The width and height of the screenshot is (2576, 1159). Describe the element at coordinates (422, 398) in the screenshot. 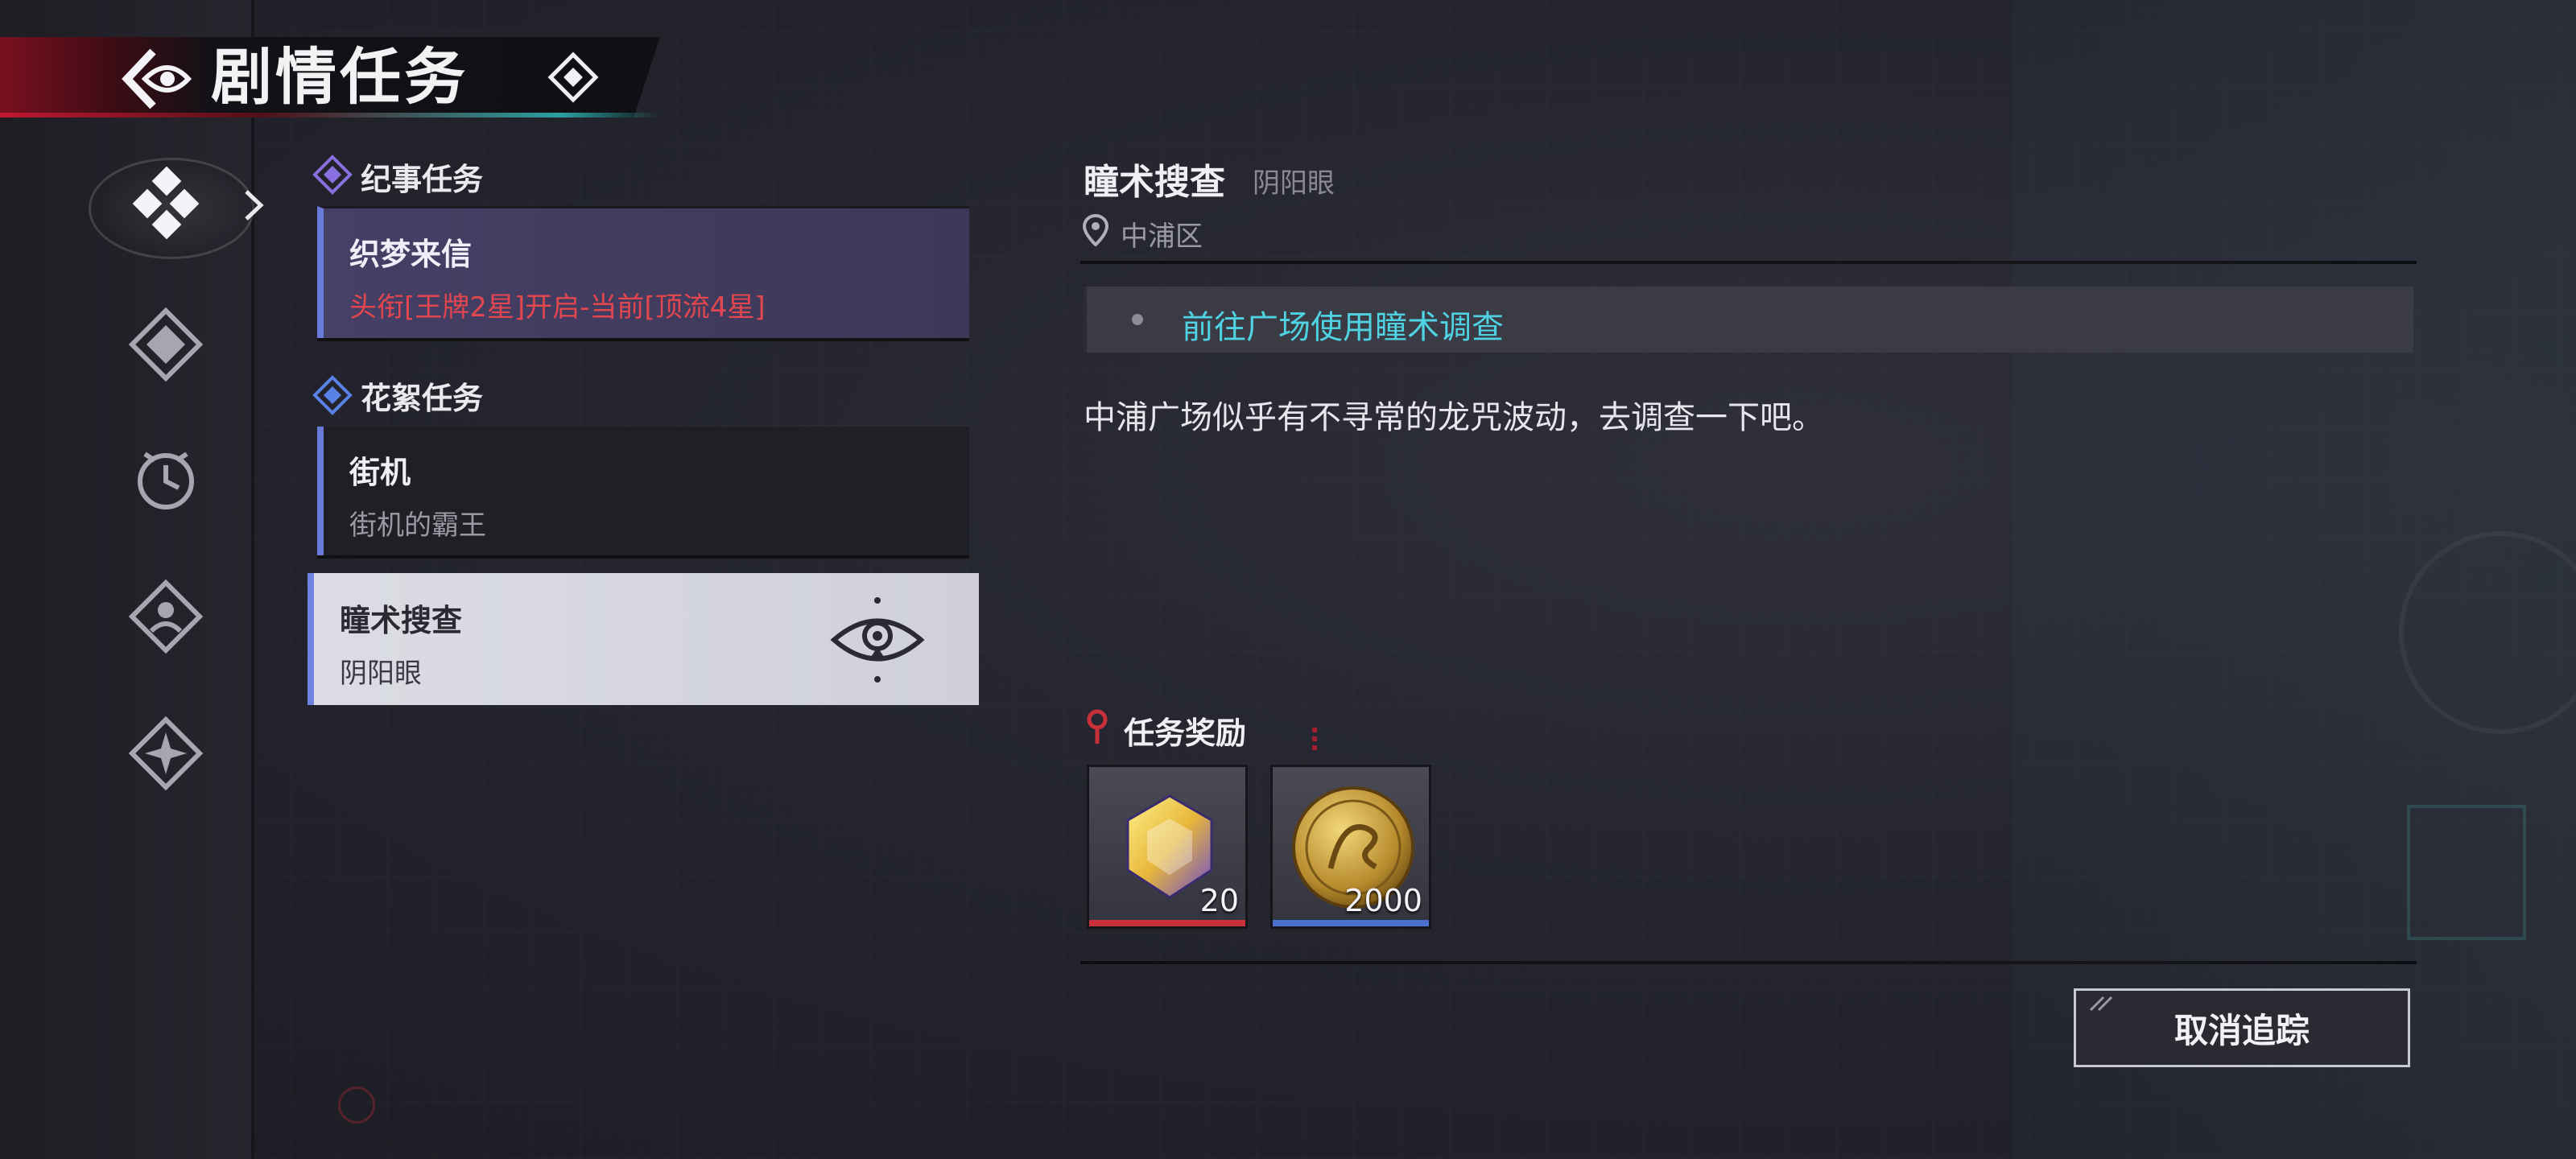

I see `section-title-side: 花絮任务` at that location.